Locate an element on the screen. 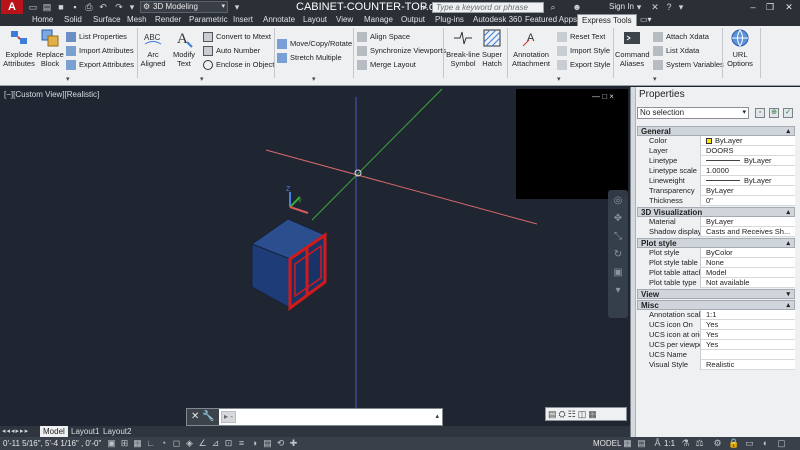 The image size is (800, 450). 3d-object-snap-icon: ◈ is located at coordinates (189, 443).